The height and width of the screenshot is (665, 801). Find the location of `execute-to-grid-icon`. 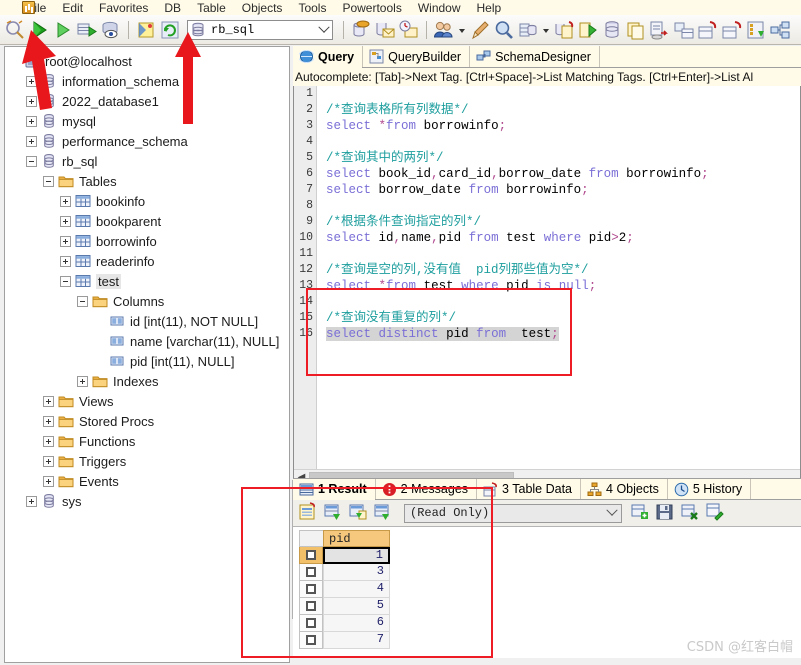

execute-to-grid-icon is located at coordinates (87, 30).